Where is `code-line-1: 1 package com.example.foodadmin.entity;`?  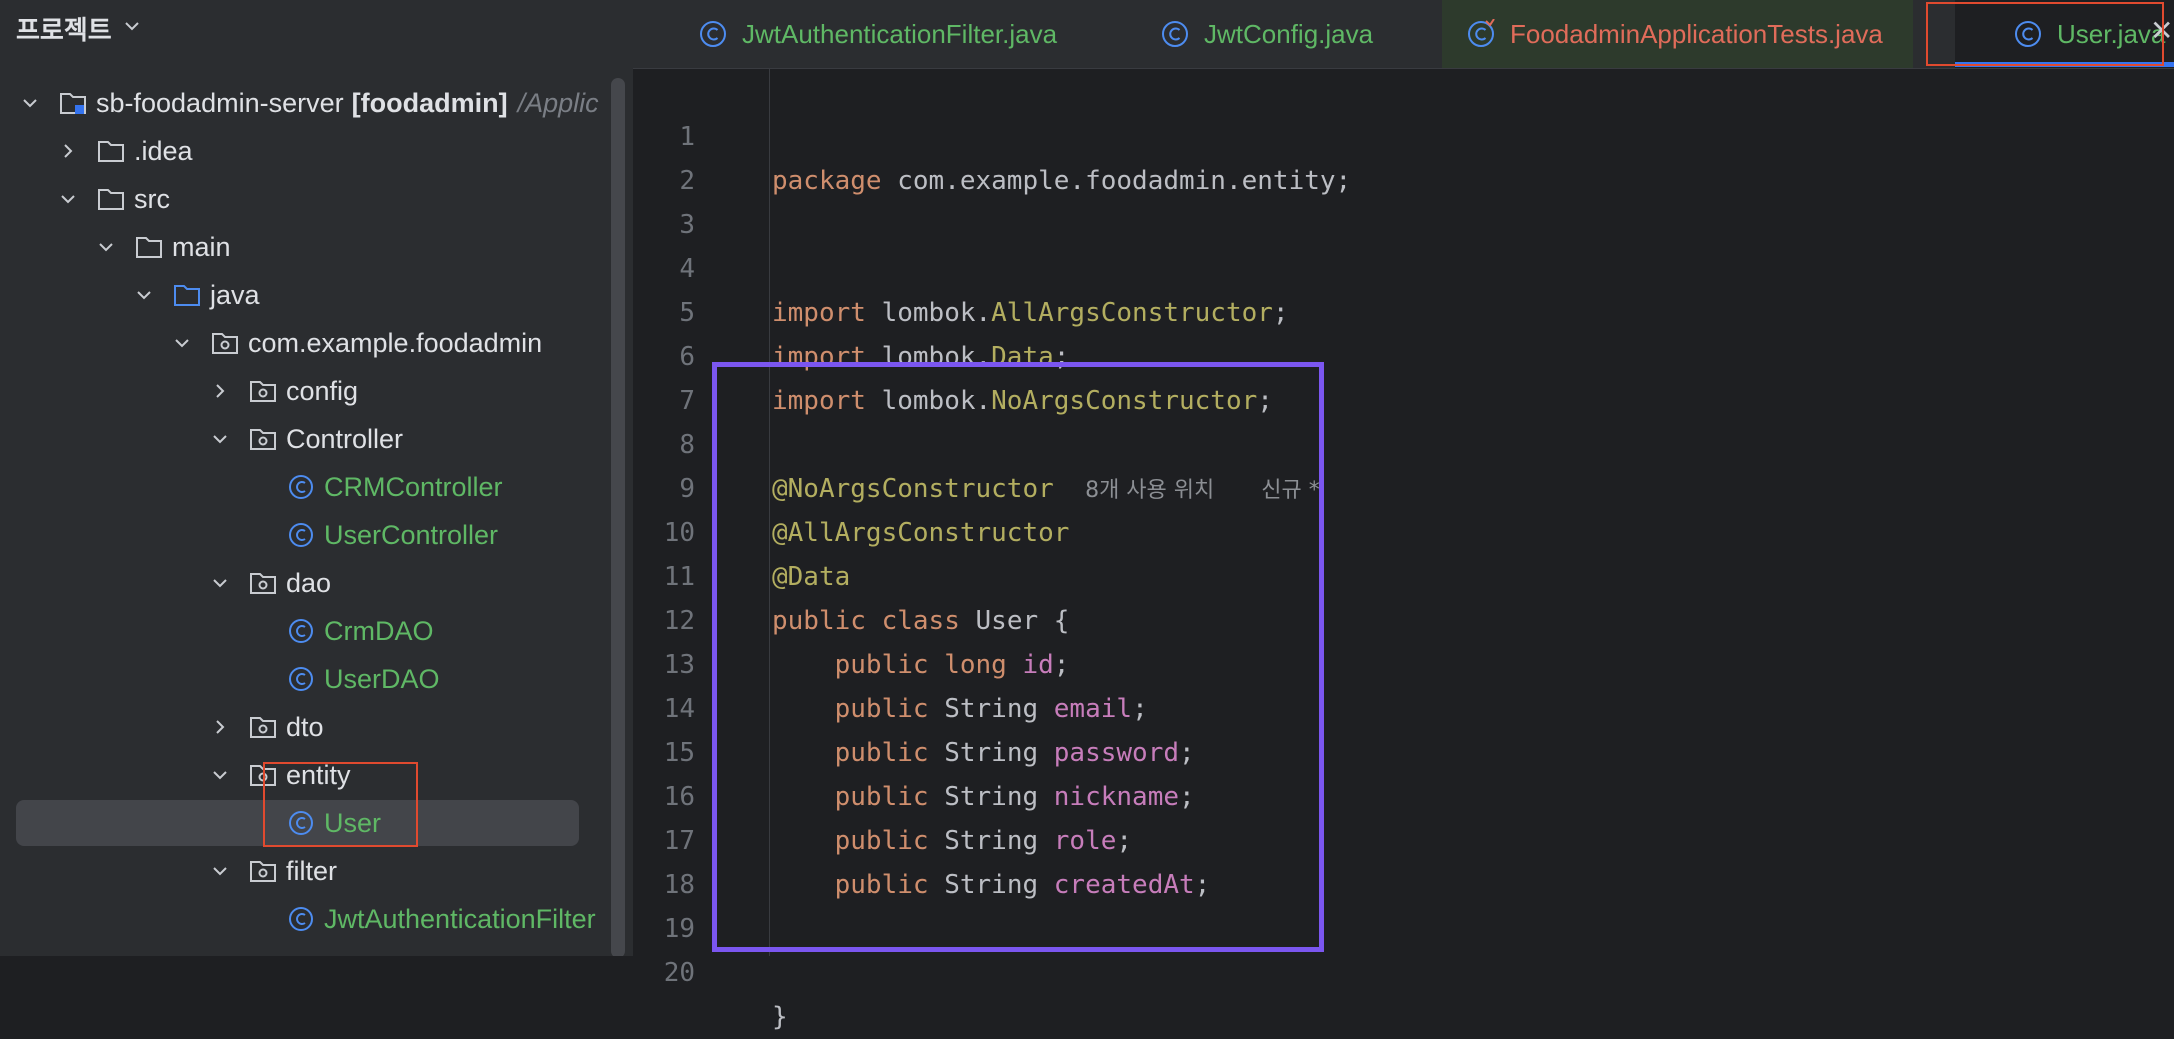 code-line-1: 1 package com.example.foodadmin.entity; is located at coordinates (1403, 133).